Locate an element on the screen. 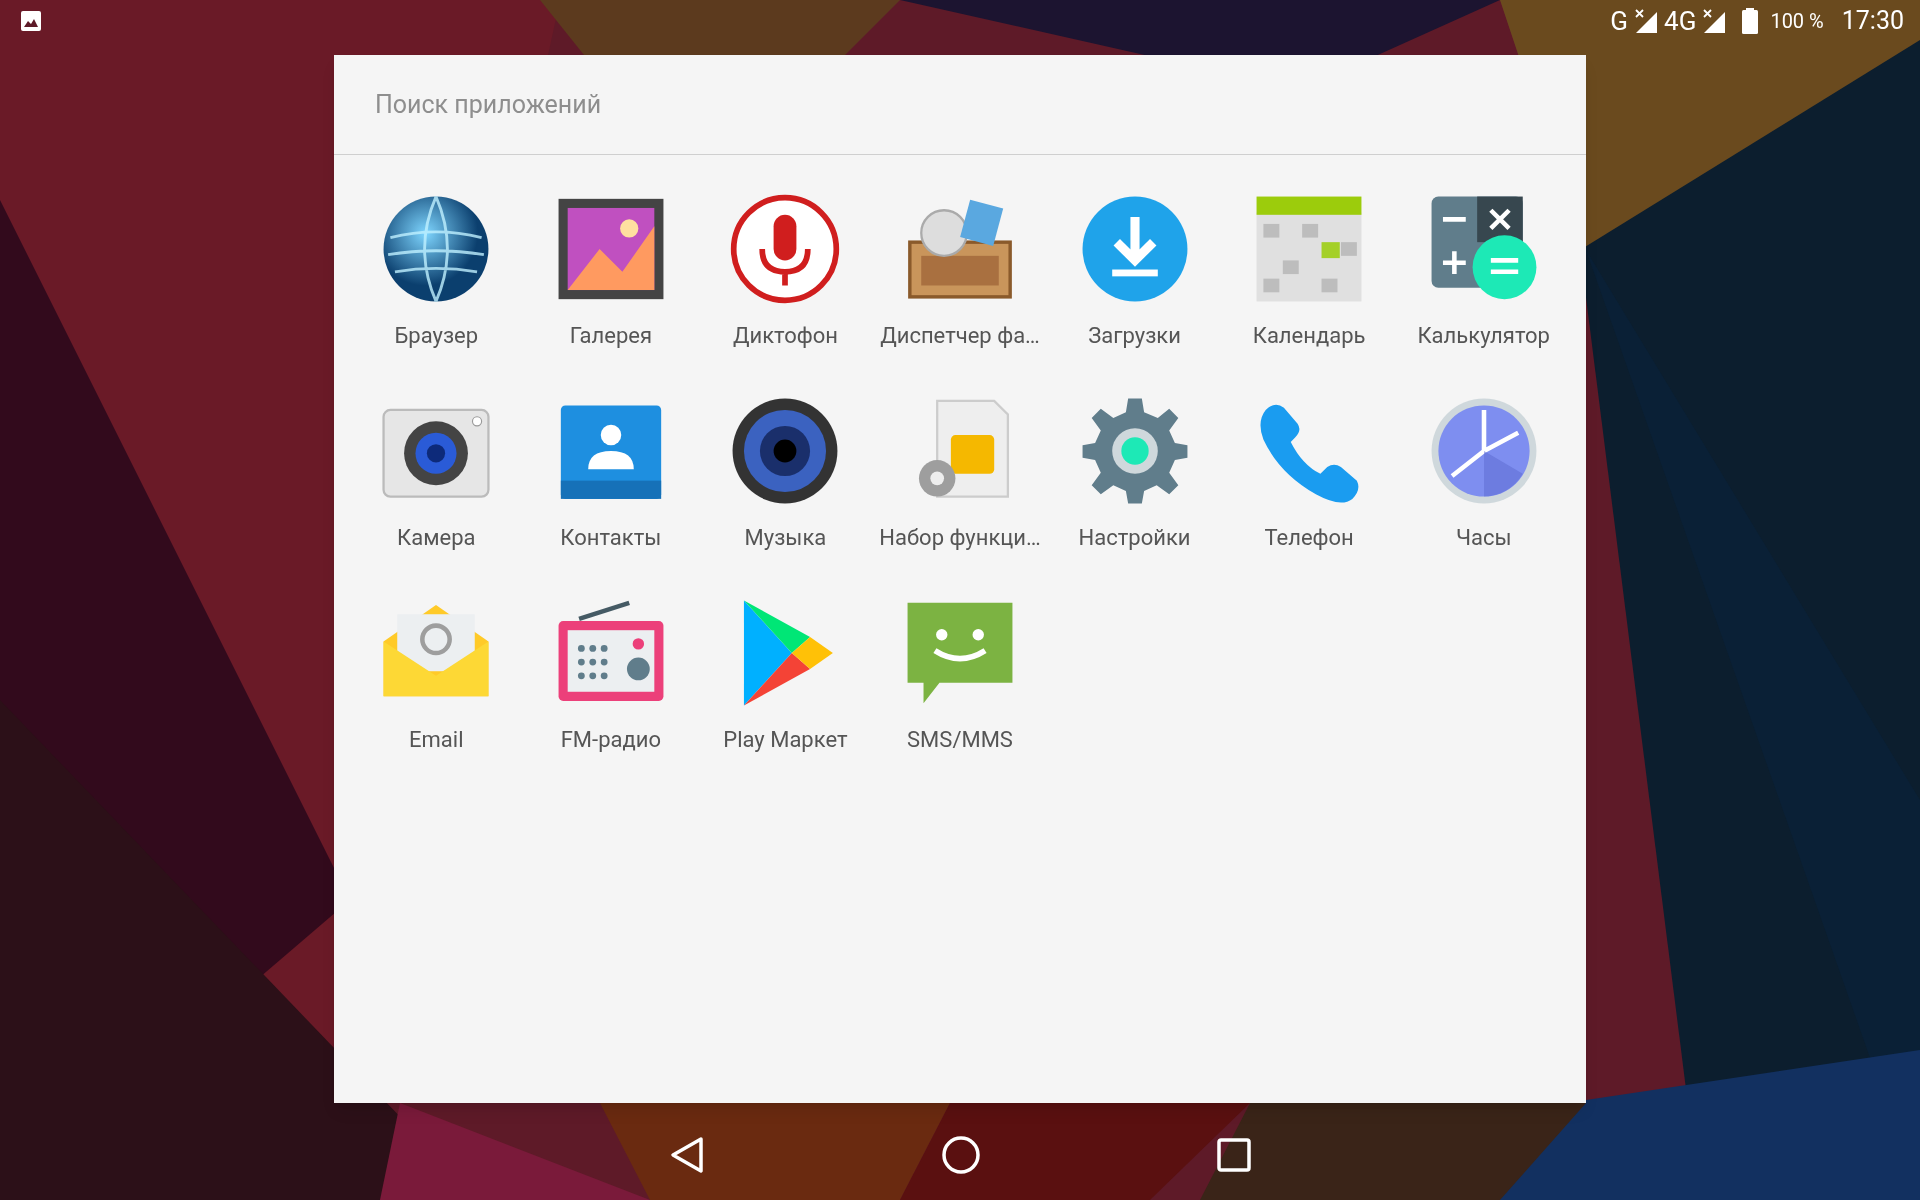  app-label: Play Маркет is located at coordinates (785, 739).